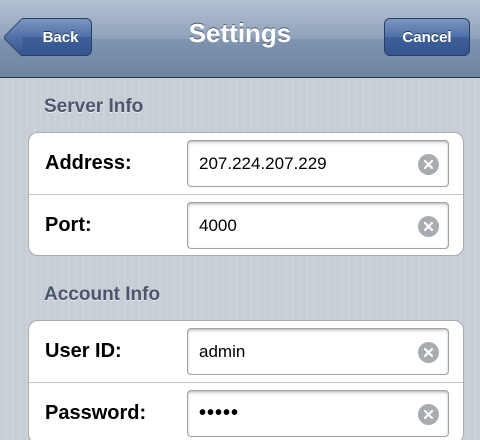 The image size is (480, 440). Describe the element at coordinates (427, 37) in the screenshot. I see `cancel-button: Cancel` at that location.